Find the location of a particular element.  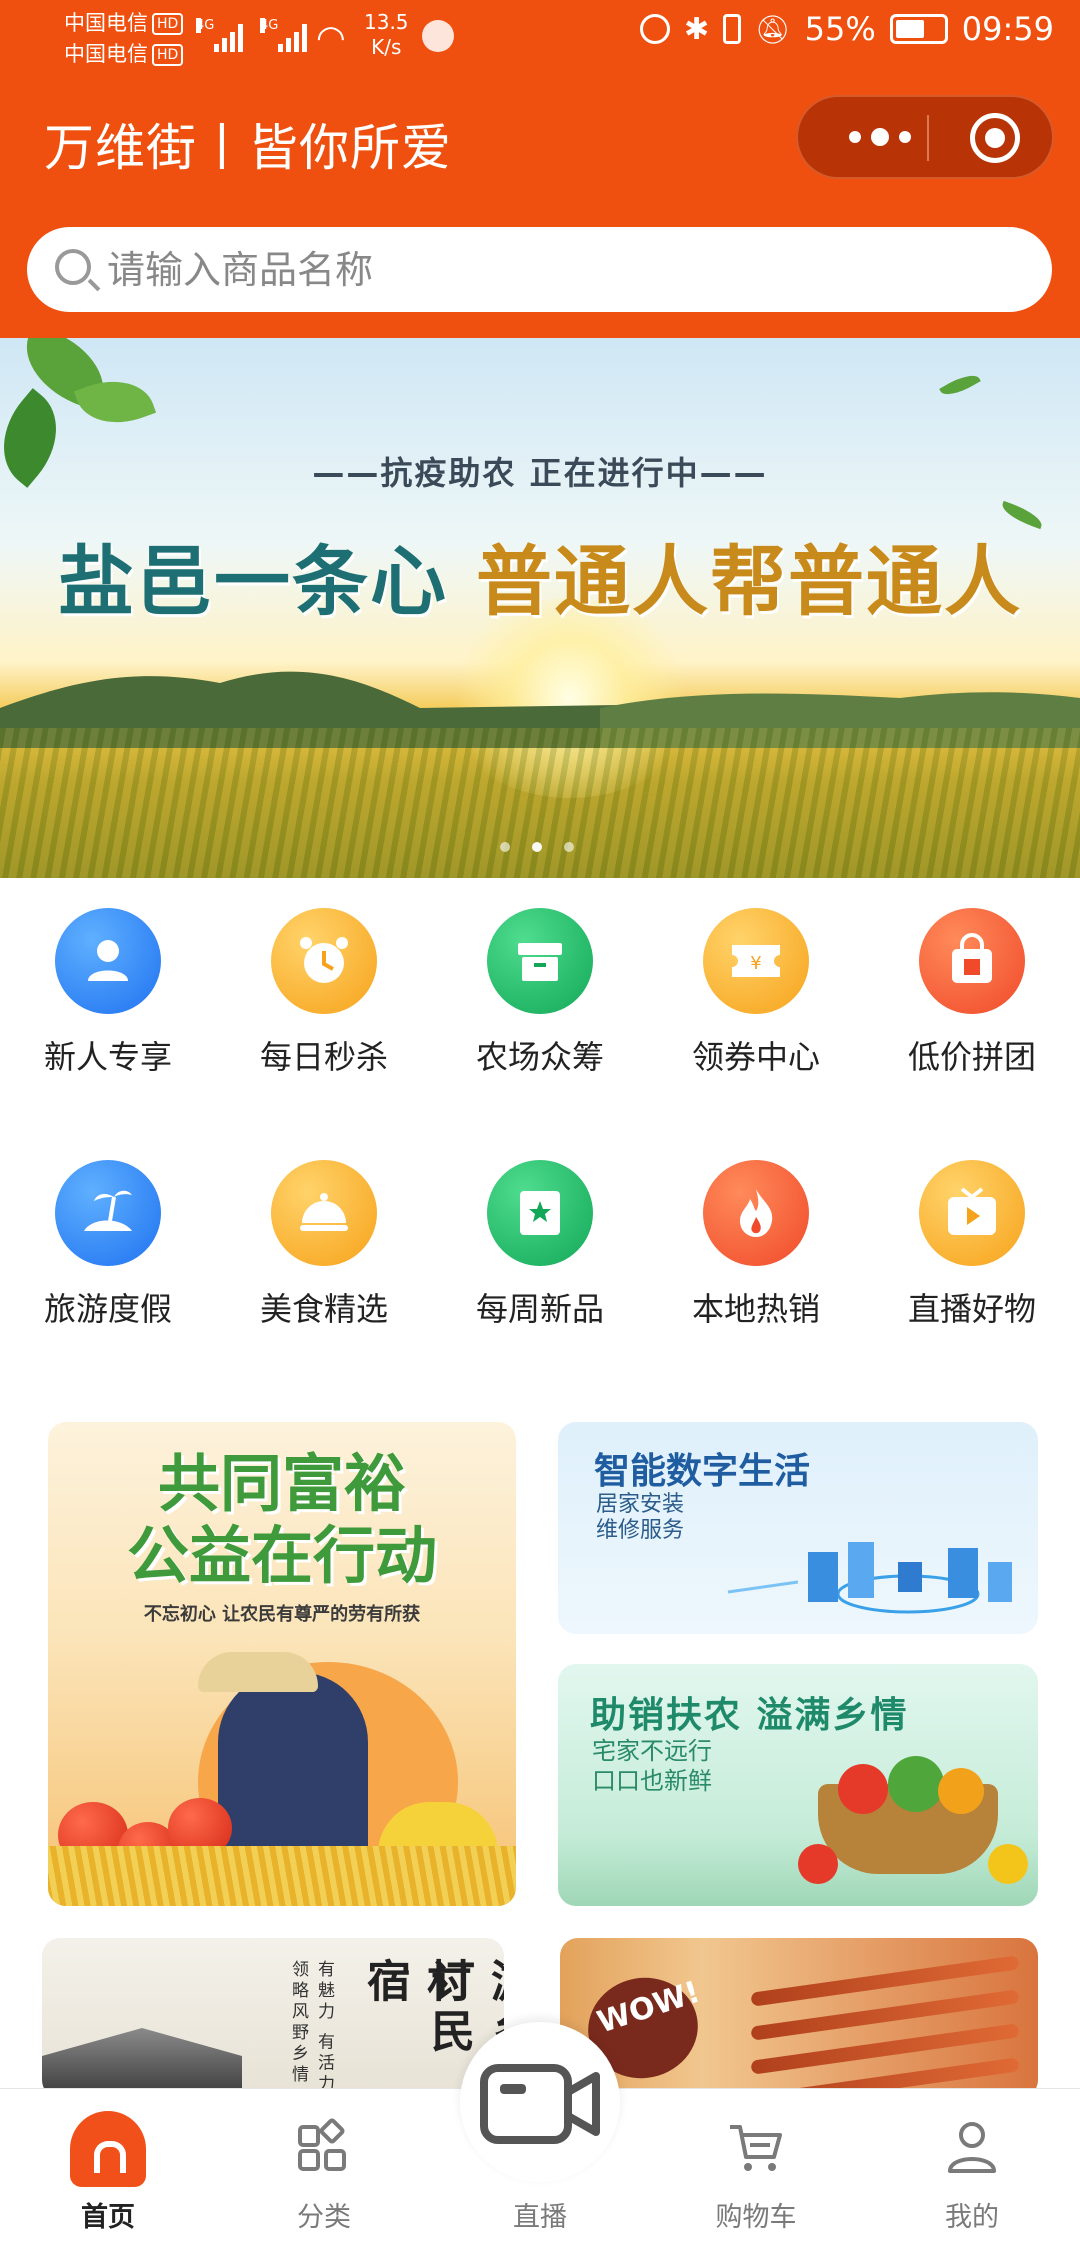

tab-home: 首页 is located at coordinates (108, 2166).